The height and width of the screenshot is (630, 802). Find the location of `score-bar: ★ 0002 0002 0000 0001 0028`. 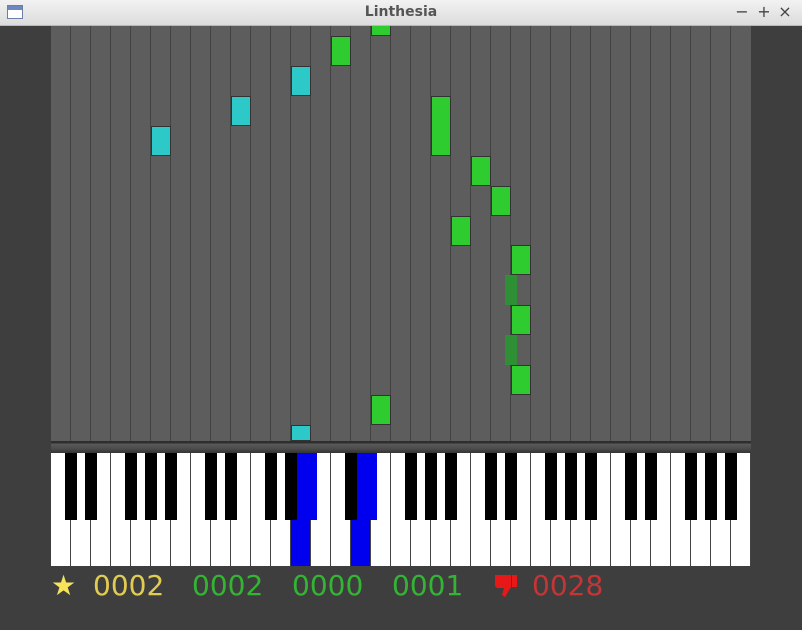

score-bar: ★ 0002 0002 0000 0001 0028 is located at coordinates (401, 586).